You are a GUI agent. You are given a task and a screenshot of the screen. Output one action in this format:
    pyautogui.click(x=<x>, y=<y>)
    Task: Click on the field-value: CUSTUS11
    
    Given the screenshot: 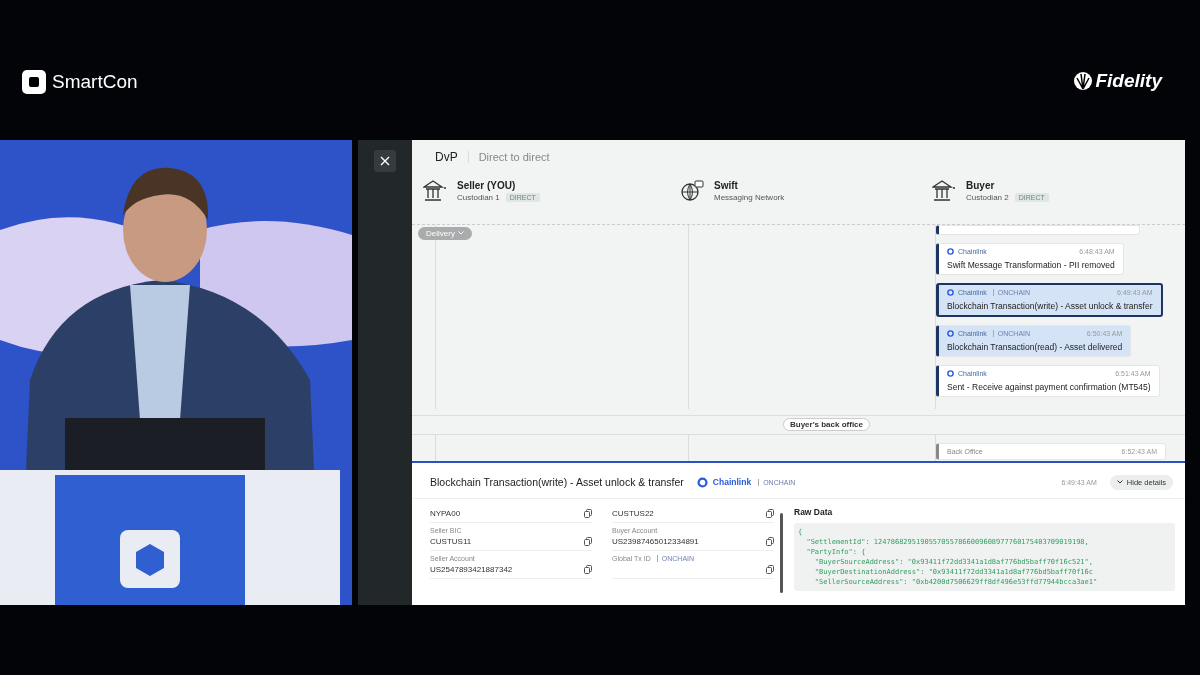 What is the action you would take?
    pyautogui.click(x=451, y=541)
    